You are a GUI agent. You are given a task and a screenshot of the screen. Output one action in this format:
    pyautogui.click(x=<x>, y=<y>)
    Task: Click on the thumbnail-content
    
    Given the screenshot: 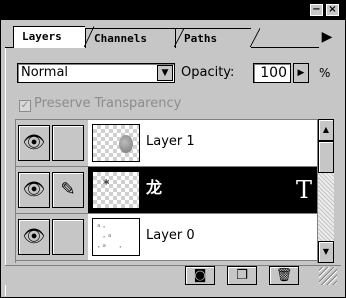 What is the action you would take?
    pyautogui.click(x=126, y=144)
    